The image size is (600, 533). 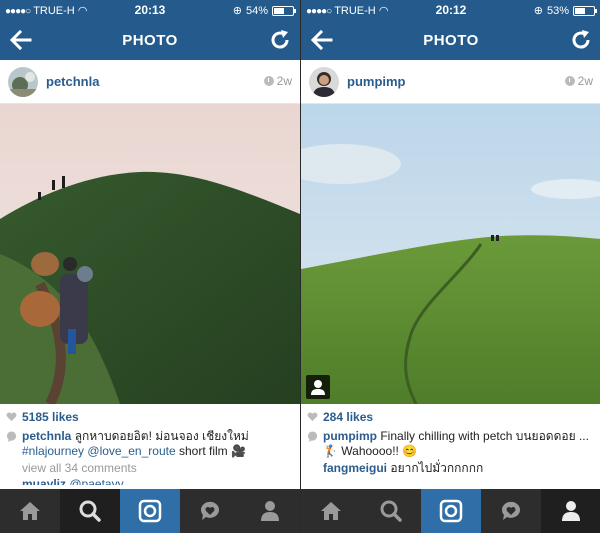 I want to click on caption-tail: short film, so click(x=203, y=451).